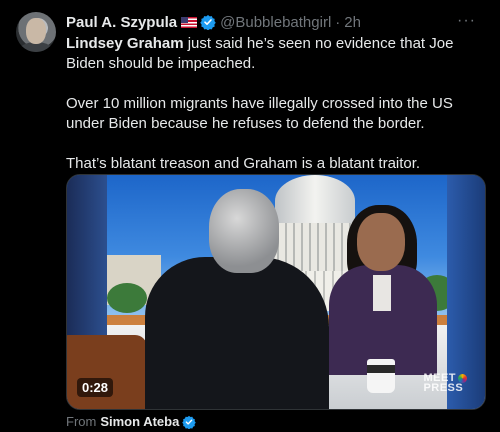  What do you see at coordinates (139, 421) in the screenshot?
I see `source-account-link: Simon Ateba` at bounding box center [139, 421].